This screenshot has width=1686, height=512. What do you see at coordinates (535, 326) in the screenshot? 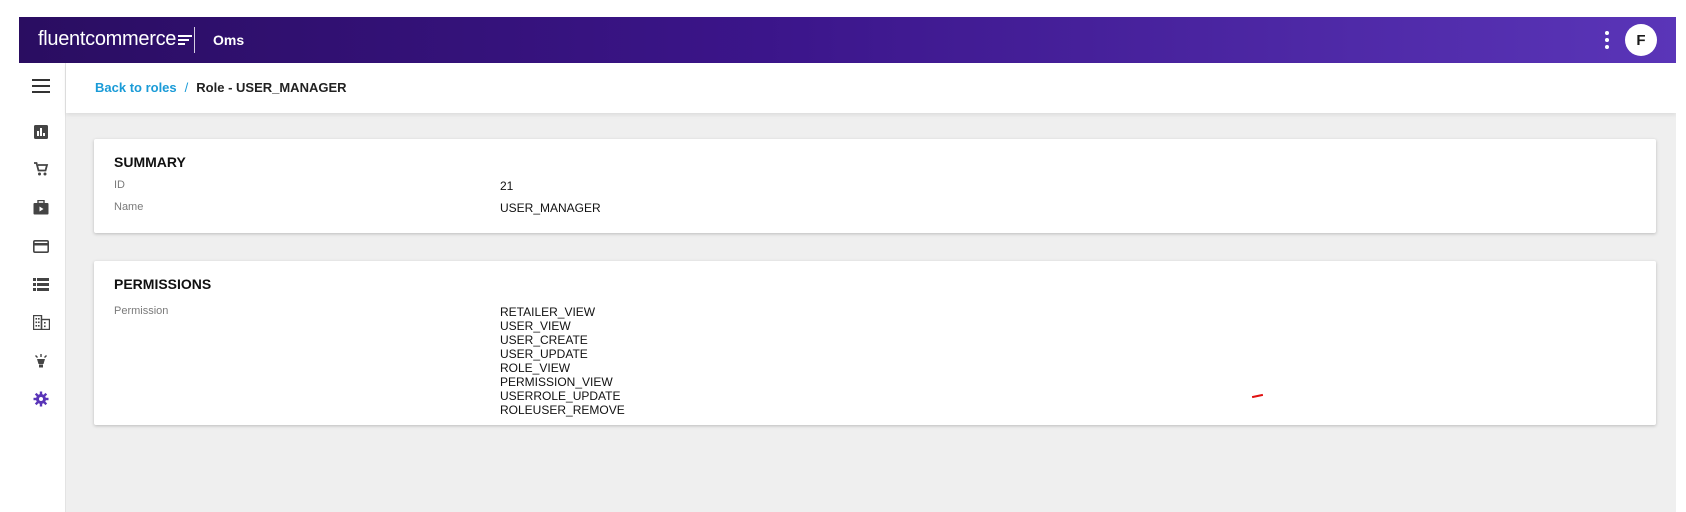
I see `permission-item: USER_VIEW` at bounding box center [535, 326].